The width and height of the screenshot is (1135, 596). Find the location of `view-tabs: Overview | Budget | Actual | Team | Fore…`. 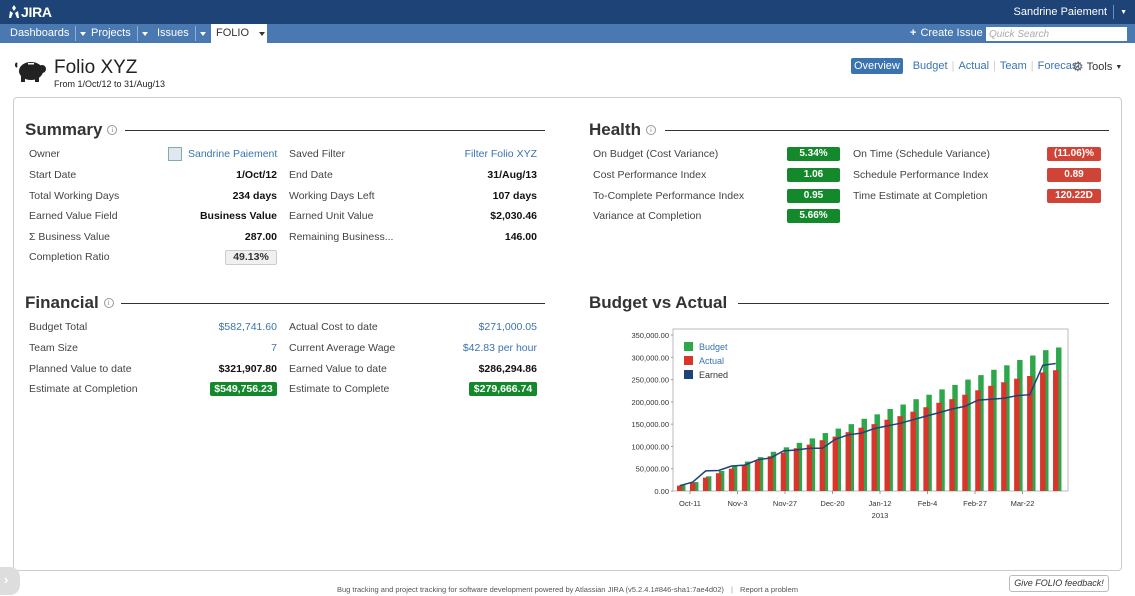

view-tabs: Overview | Budget | Actual | Team | Fore… is located at coordinates (965, 66).